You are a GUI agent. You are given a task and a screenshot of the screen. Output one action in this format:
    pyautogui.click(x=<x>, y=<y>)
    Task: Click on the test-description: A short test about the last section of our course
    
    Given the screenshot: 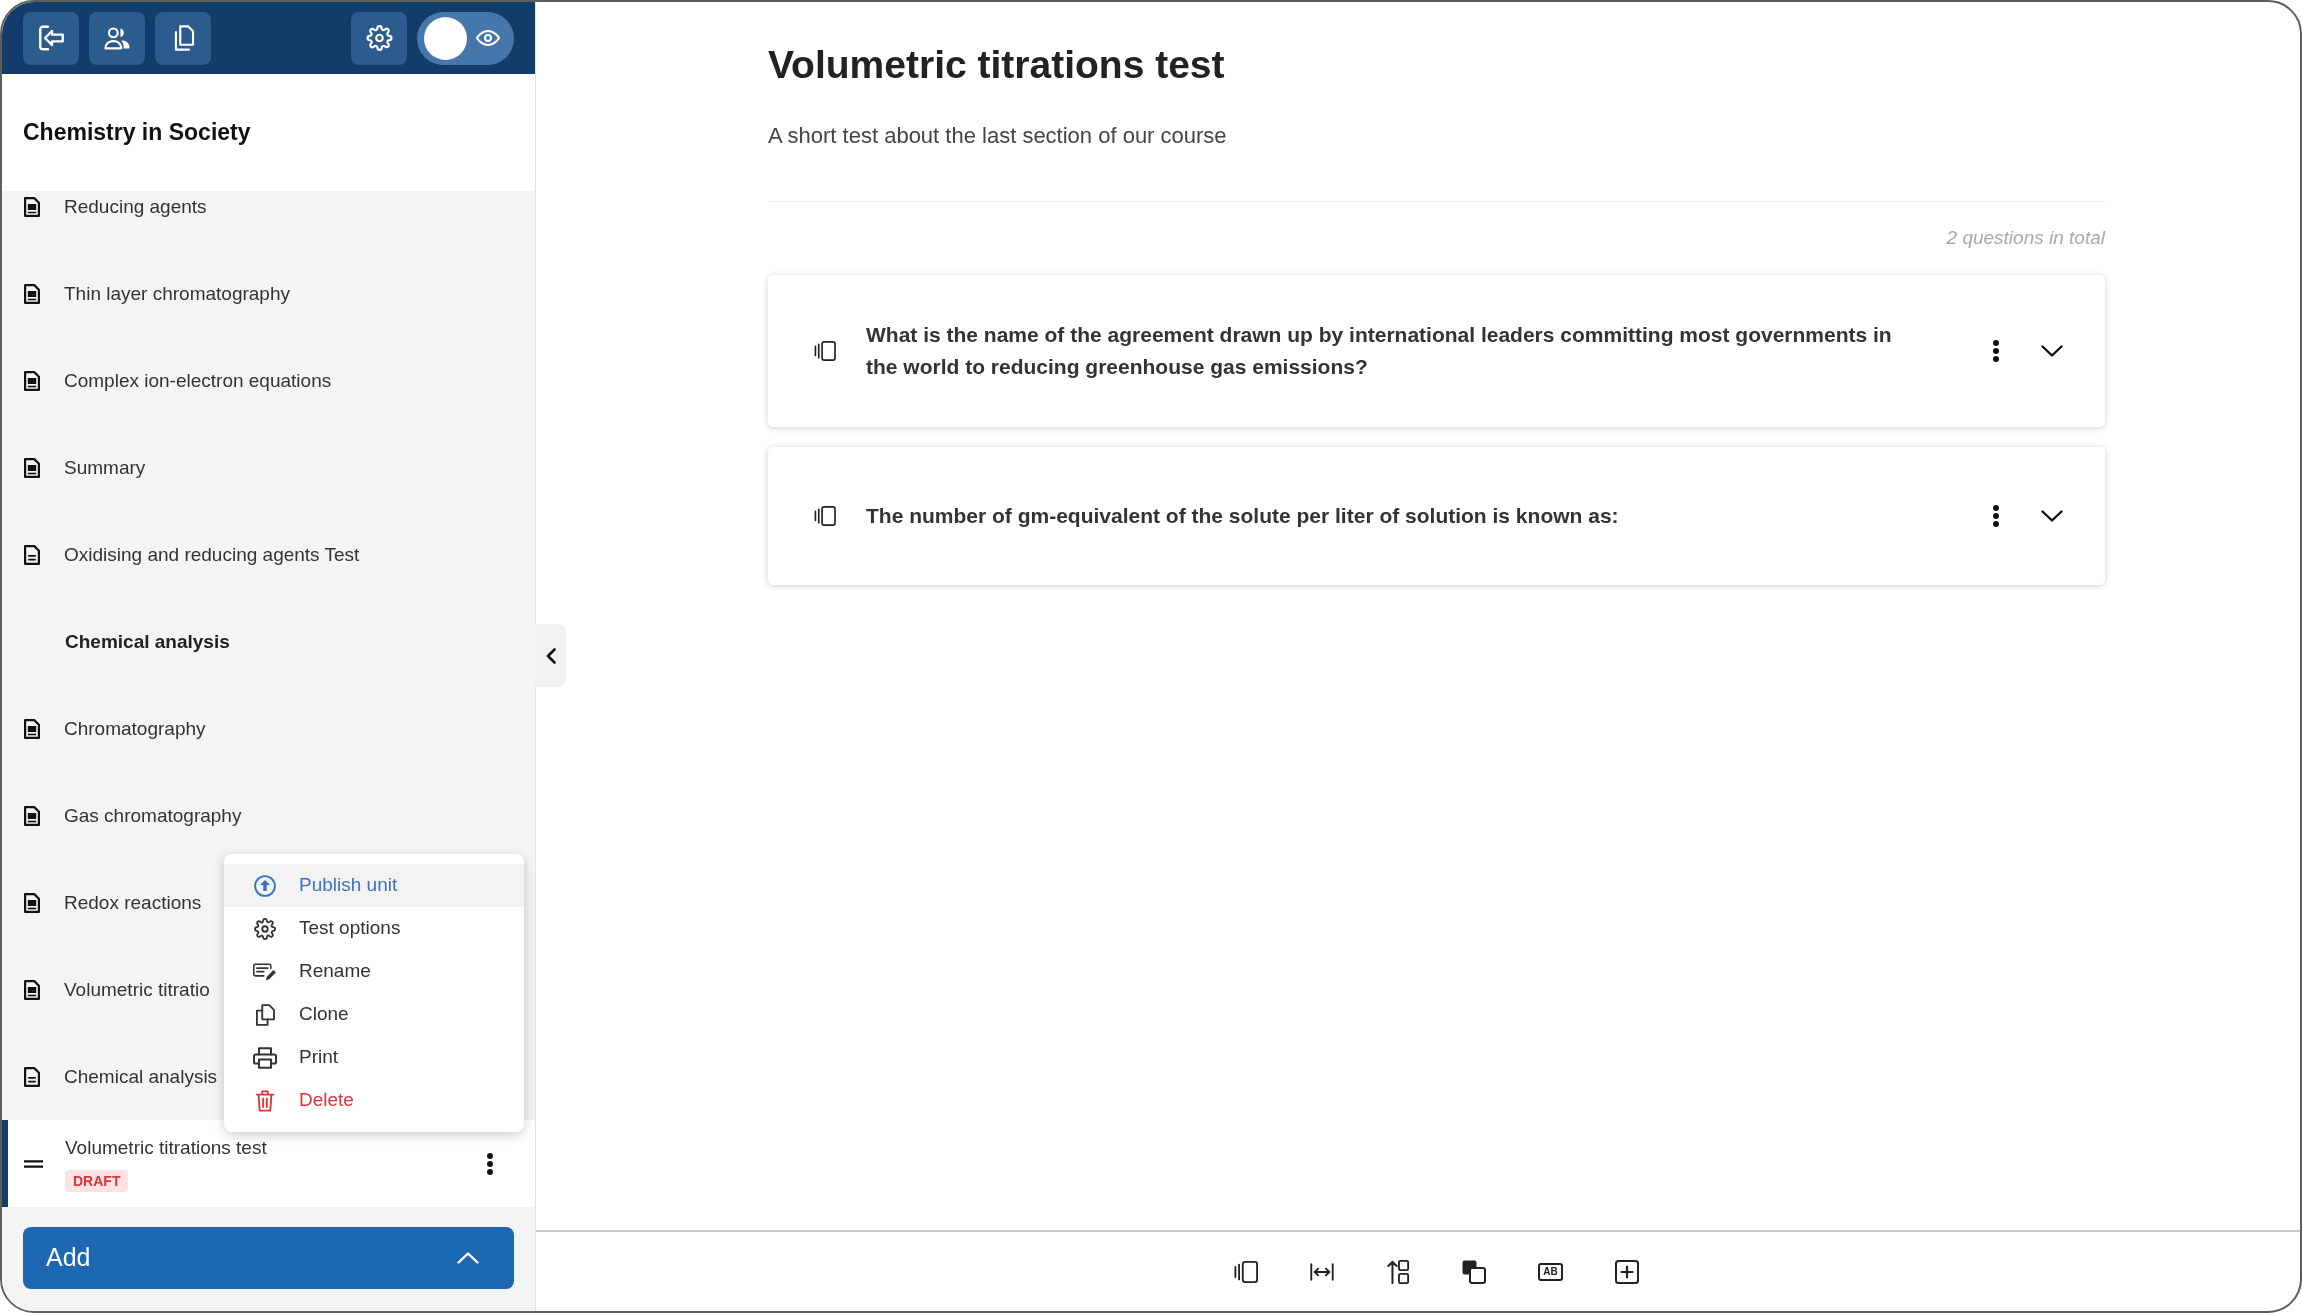 What is the action you would take?
    pyautogui.click(x=998, y=135)
    